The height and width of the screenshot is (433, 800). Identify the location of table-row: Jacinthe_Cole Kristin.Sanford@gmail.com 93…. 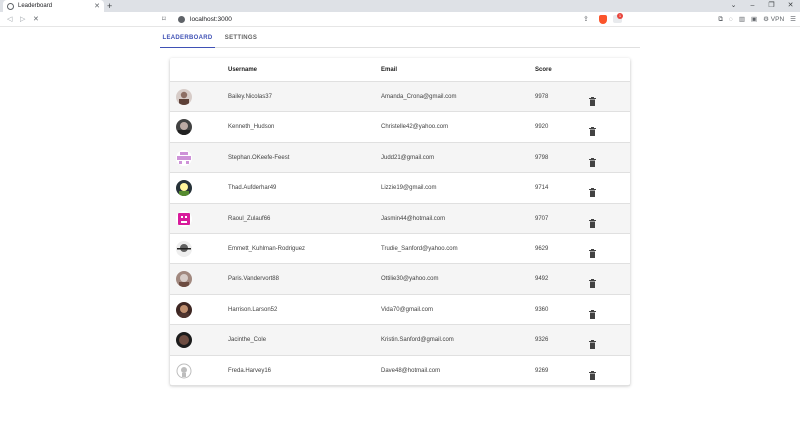
(400, 340).